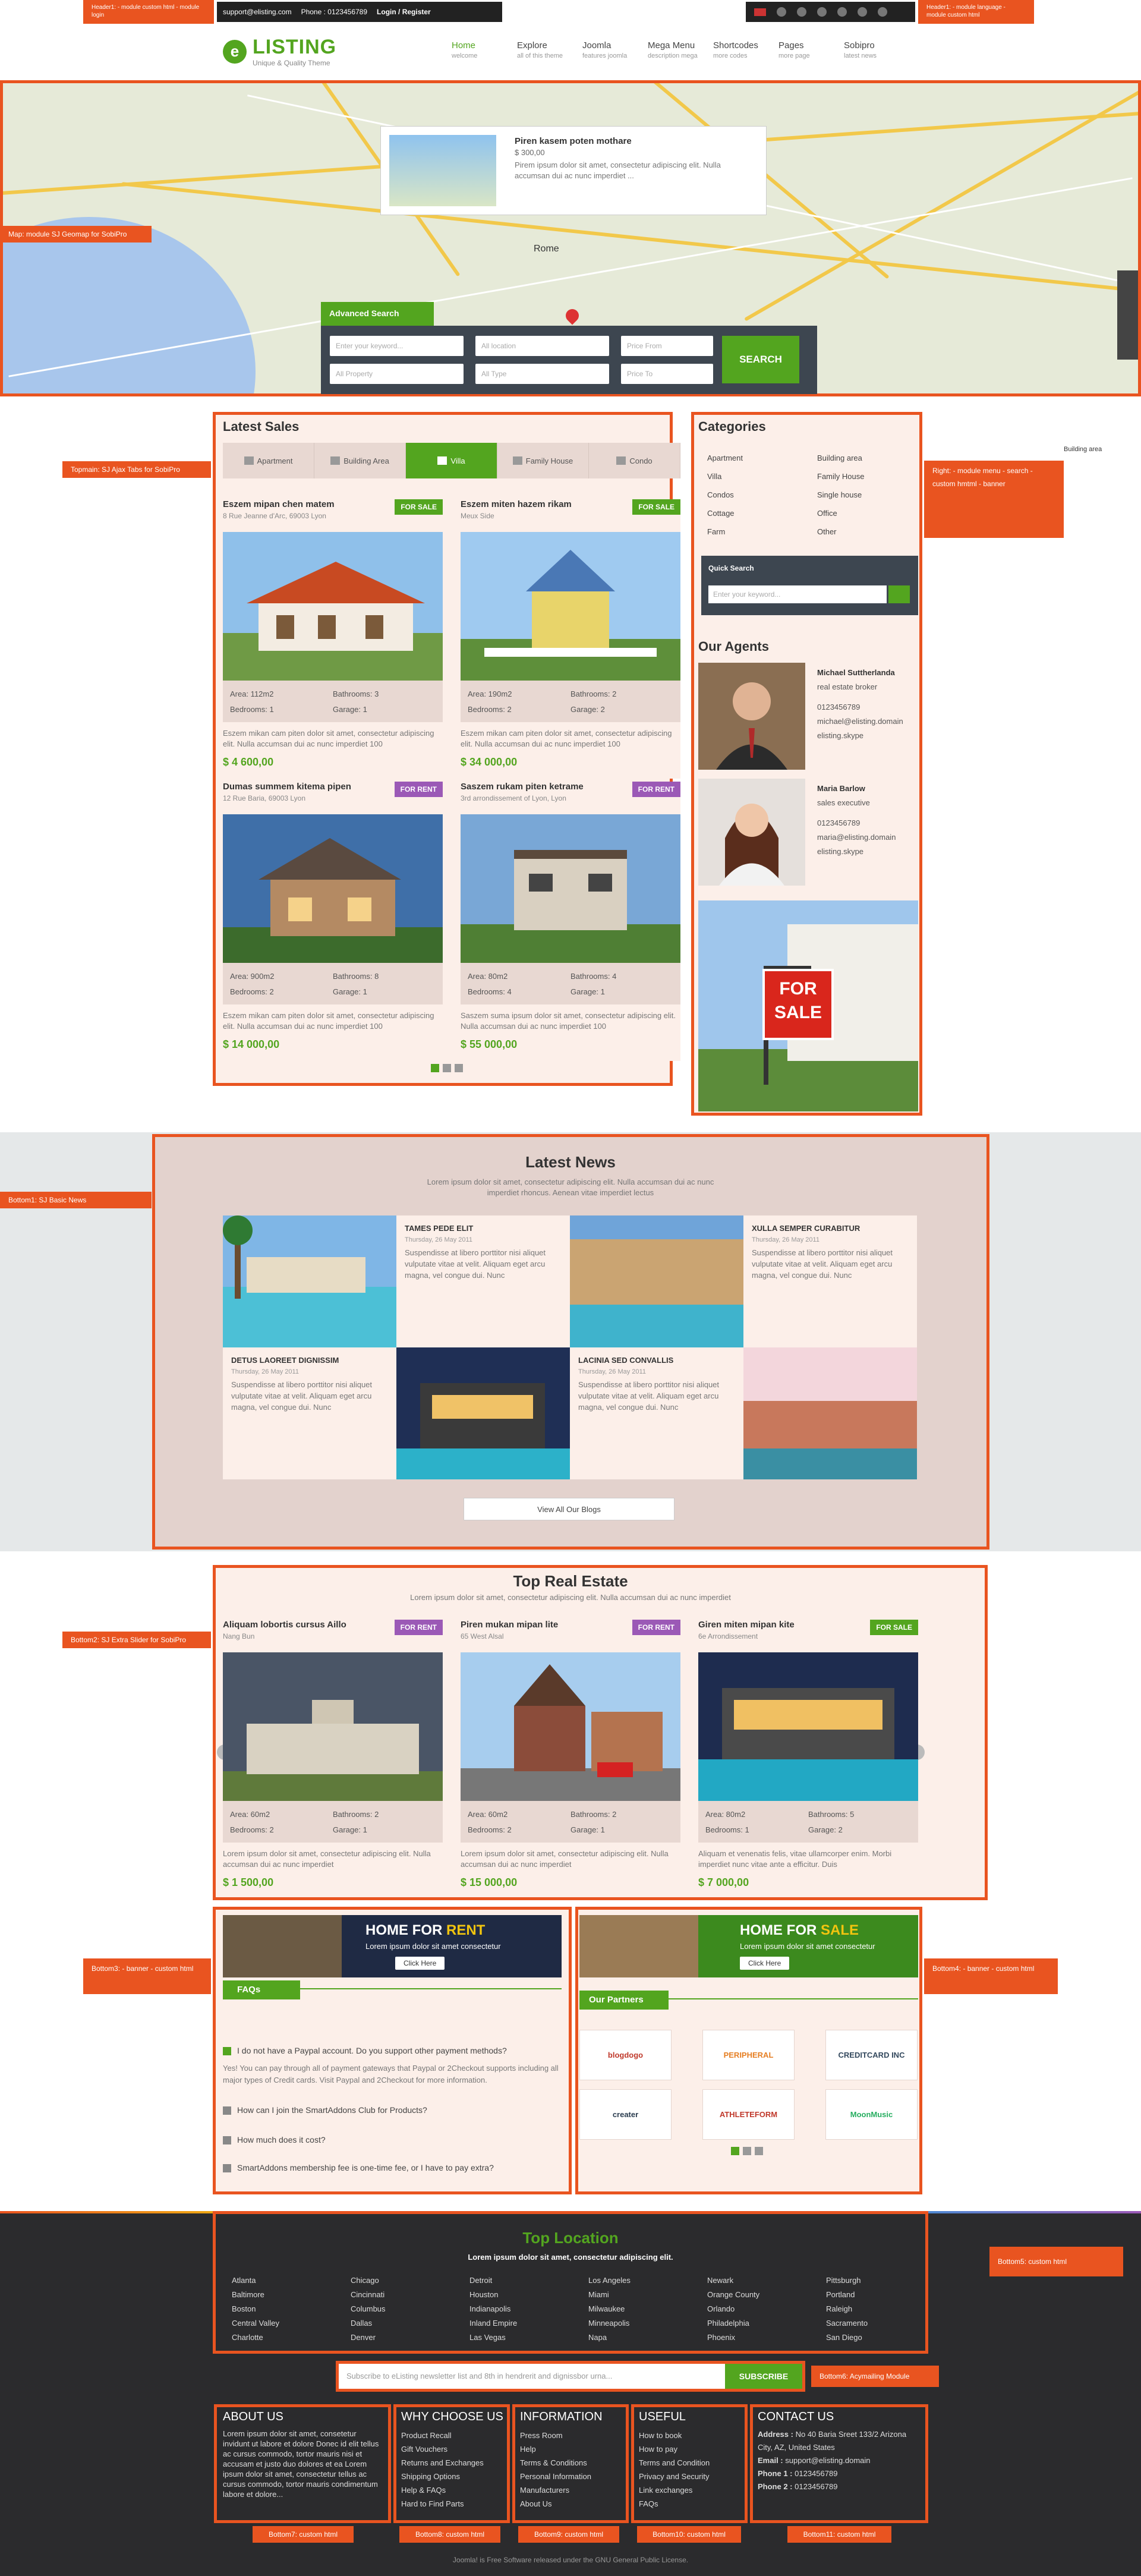 The height and width of the screenshot is (2576, 1141). I want to click on site-logo: e LISTING Unique & Quality Theme, so click(279, 51).